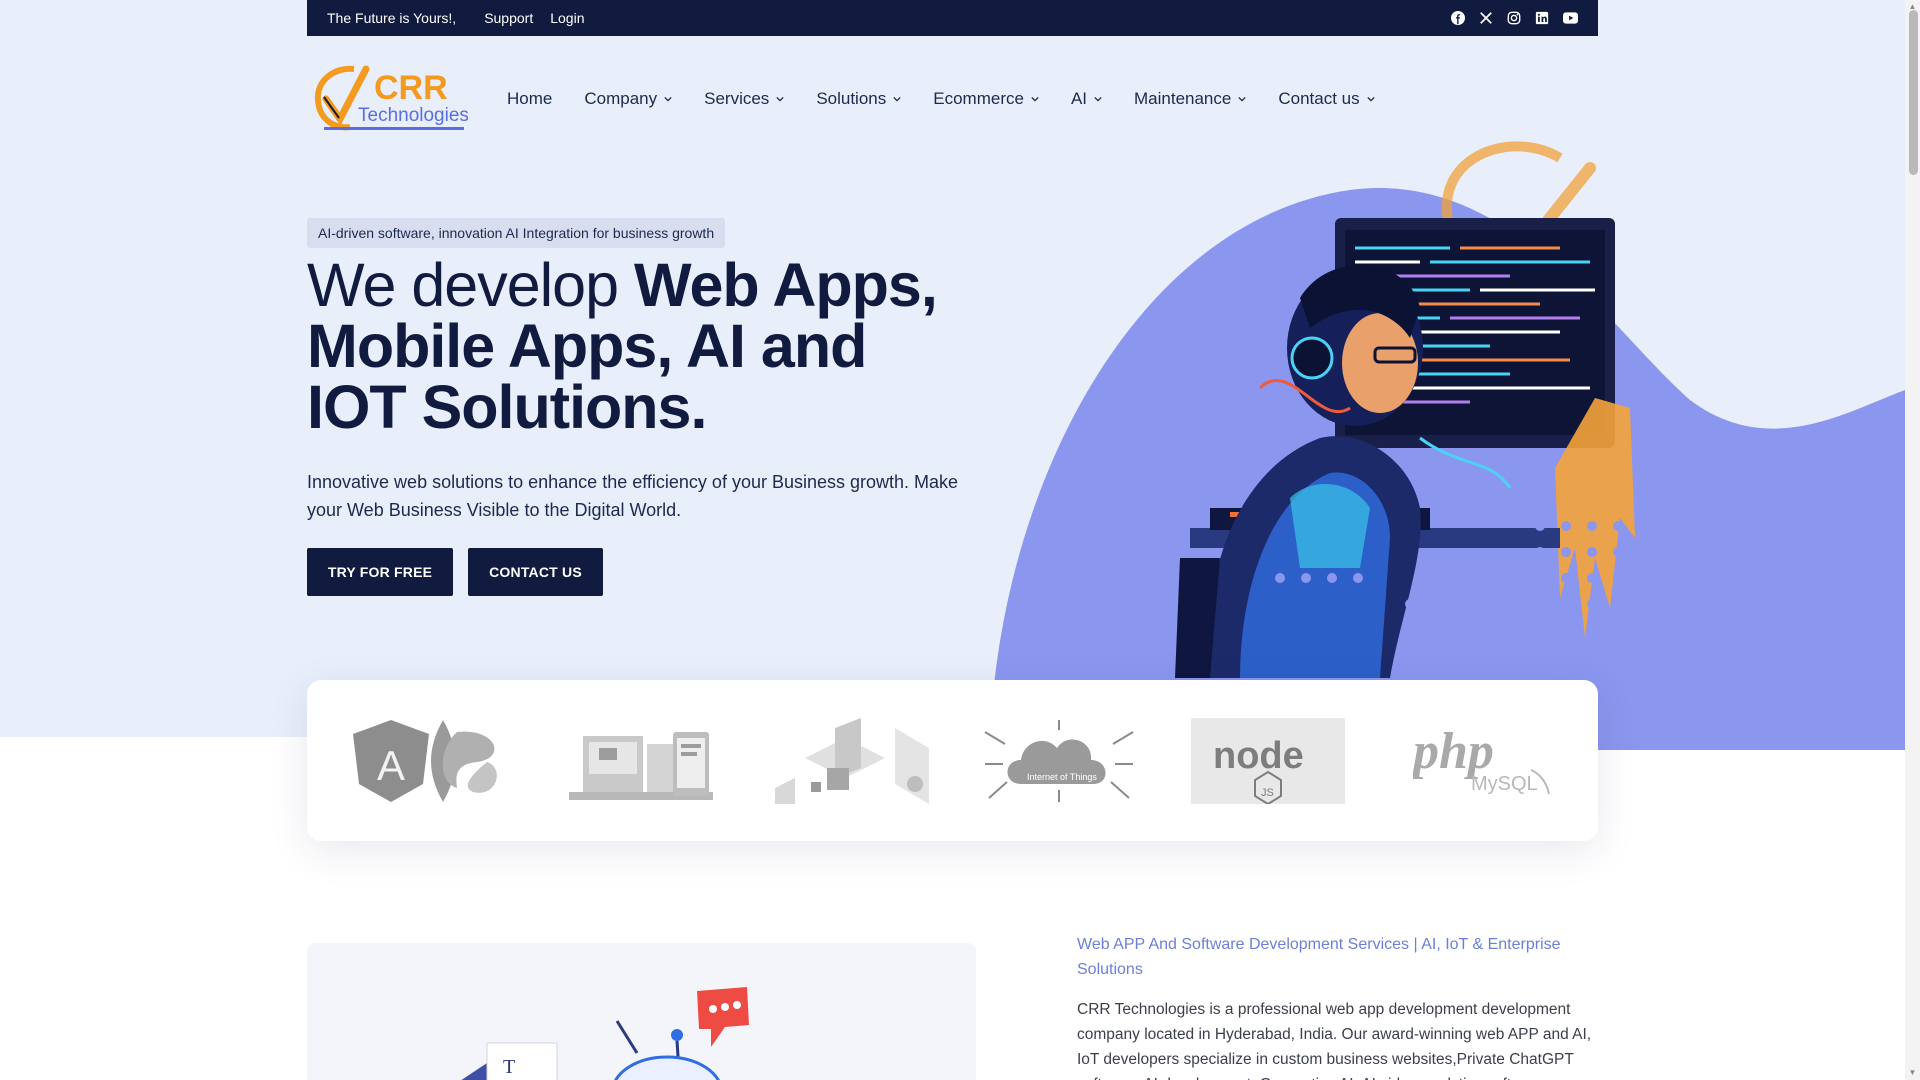 Image resolution: width=1920 pixels, height=1080 pixels. What do you see at coordinates (380, 572) in the screenshot?
I see `try-for-free-button: TRY FOR FREE` at bounding box center [380, 572].